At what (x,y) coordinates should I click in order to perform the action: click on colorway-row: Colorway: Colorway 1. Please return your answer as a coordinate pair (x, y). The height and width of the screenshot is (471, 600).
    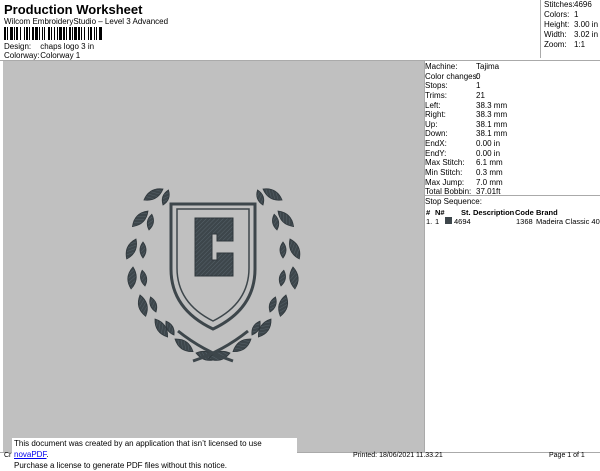
    Looking at the image, I should click on (42, 55).